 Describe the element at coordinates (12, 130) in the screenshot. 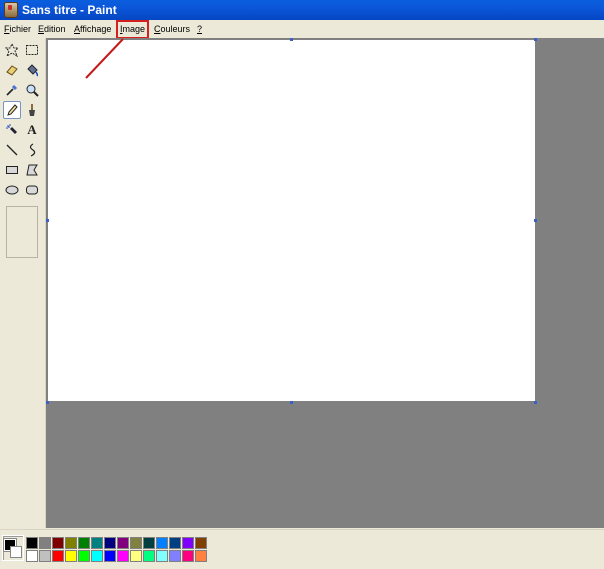

I see `airbrush-icon` at that location.